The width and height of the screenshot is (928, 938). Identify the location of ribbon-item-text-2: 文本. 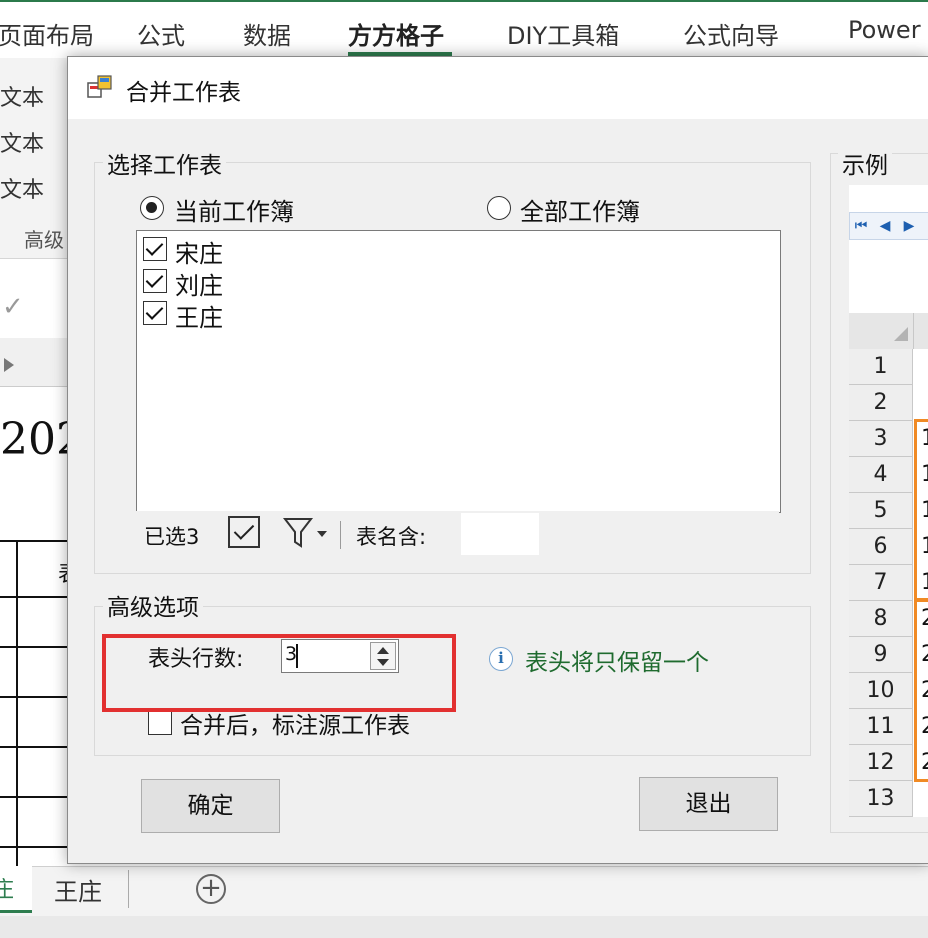
(22, 142).